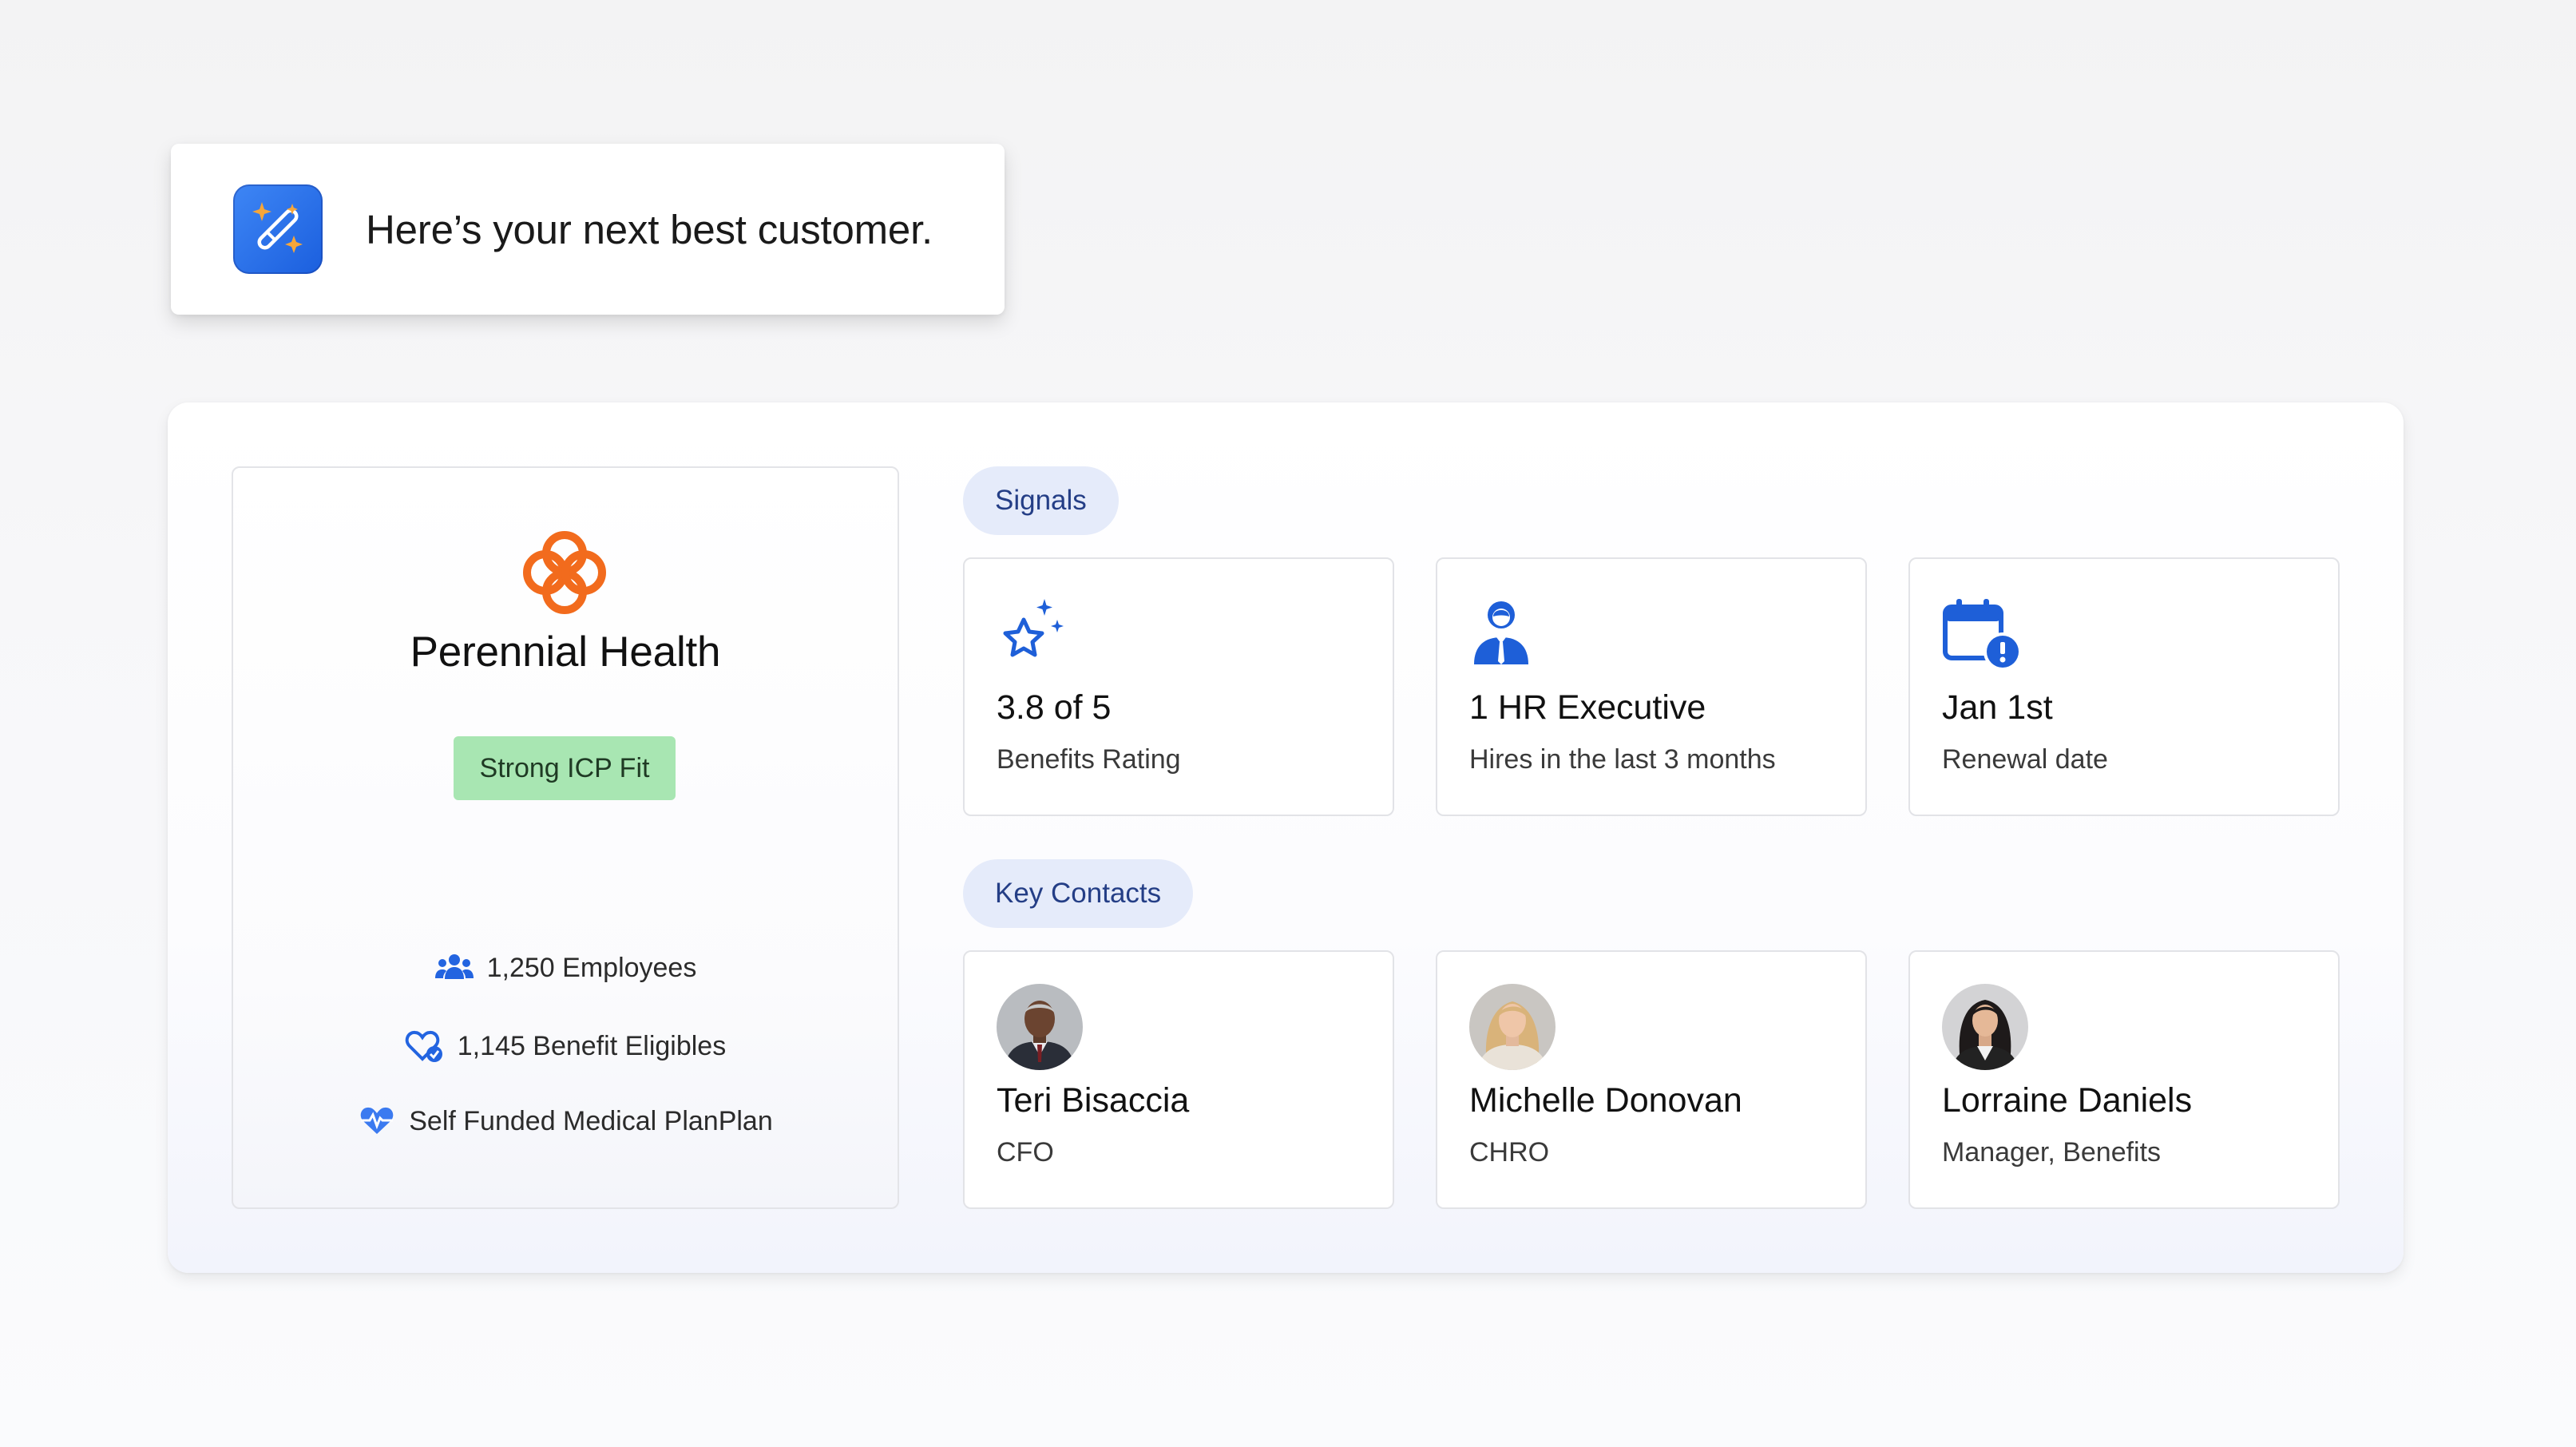 The image size is (2576, 1447). I want to click on signal-value: 3.8 of 5, so click(1054, 707).